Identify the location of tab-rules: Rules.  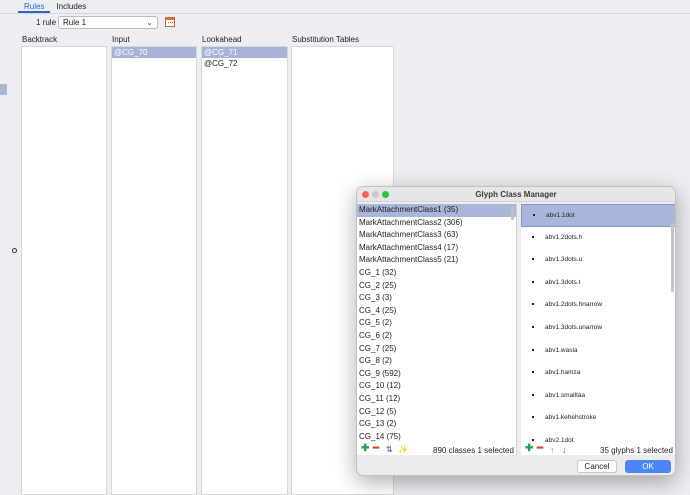
(34, 6).